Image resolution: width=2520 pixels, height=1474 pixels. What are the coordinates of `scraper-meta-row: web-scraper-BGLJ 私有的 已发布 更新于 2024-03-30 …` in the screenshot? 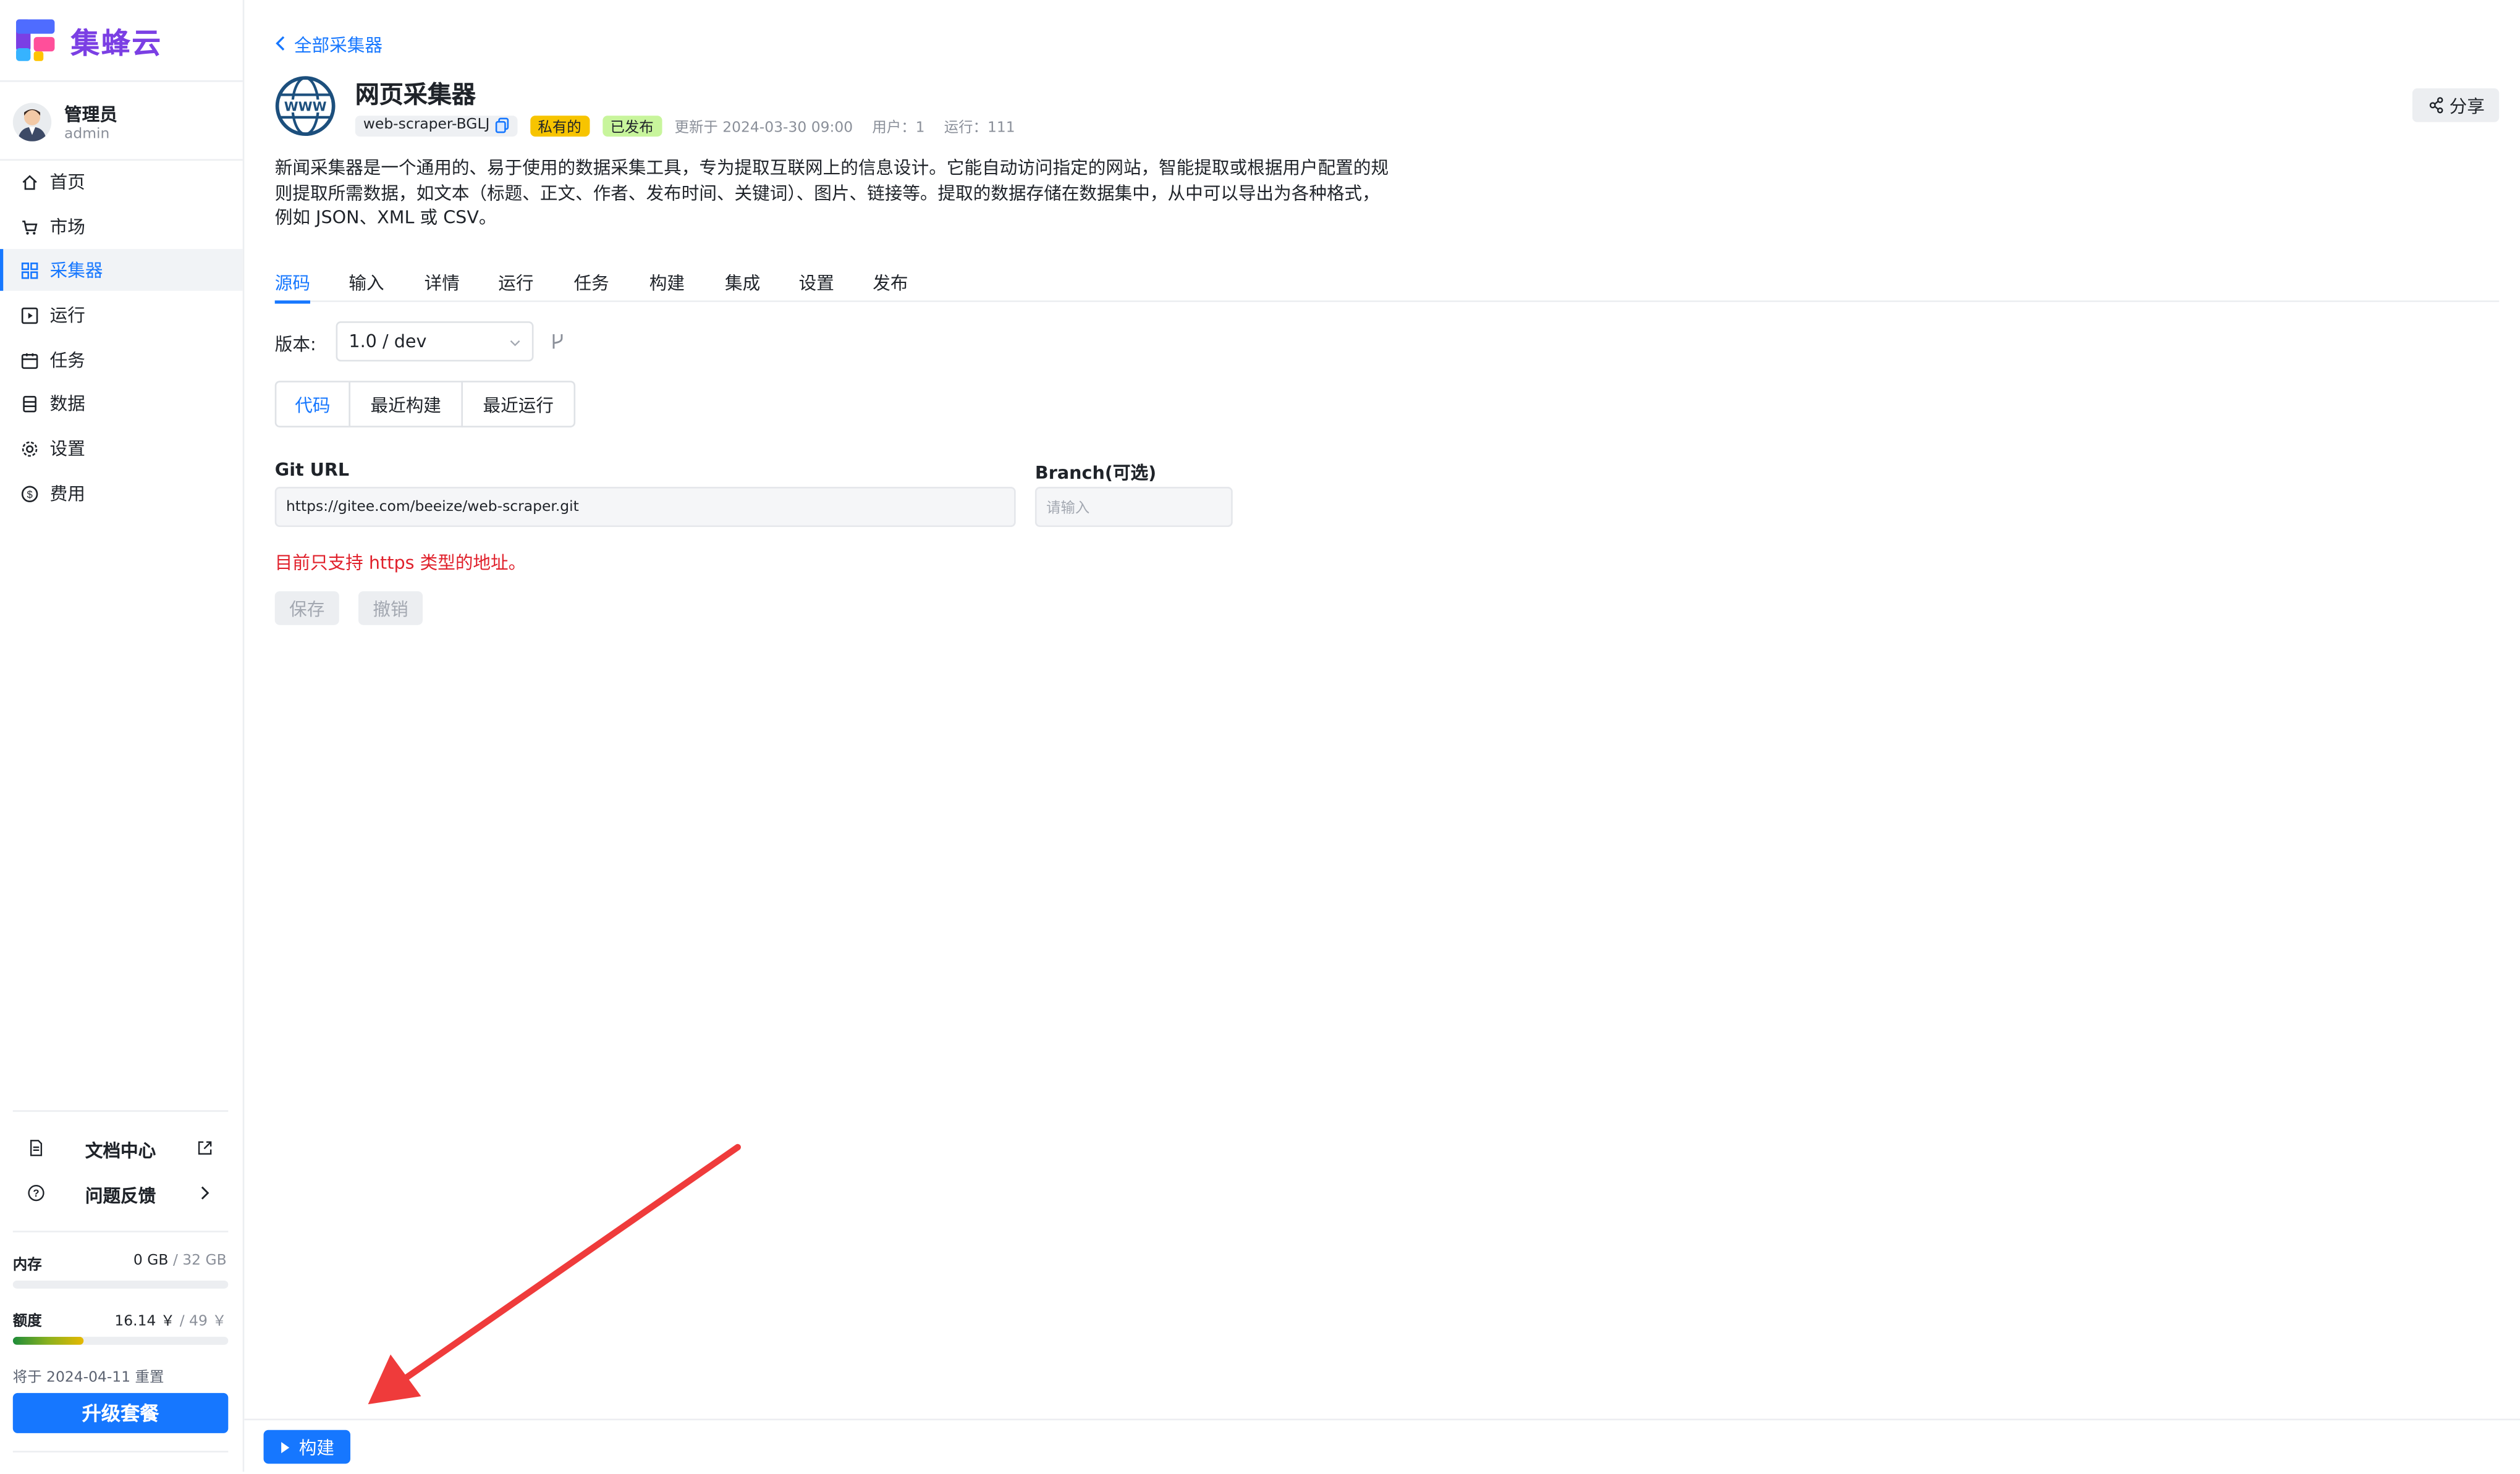 It's located at (694, 125).